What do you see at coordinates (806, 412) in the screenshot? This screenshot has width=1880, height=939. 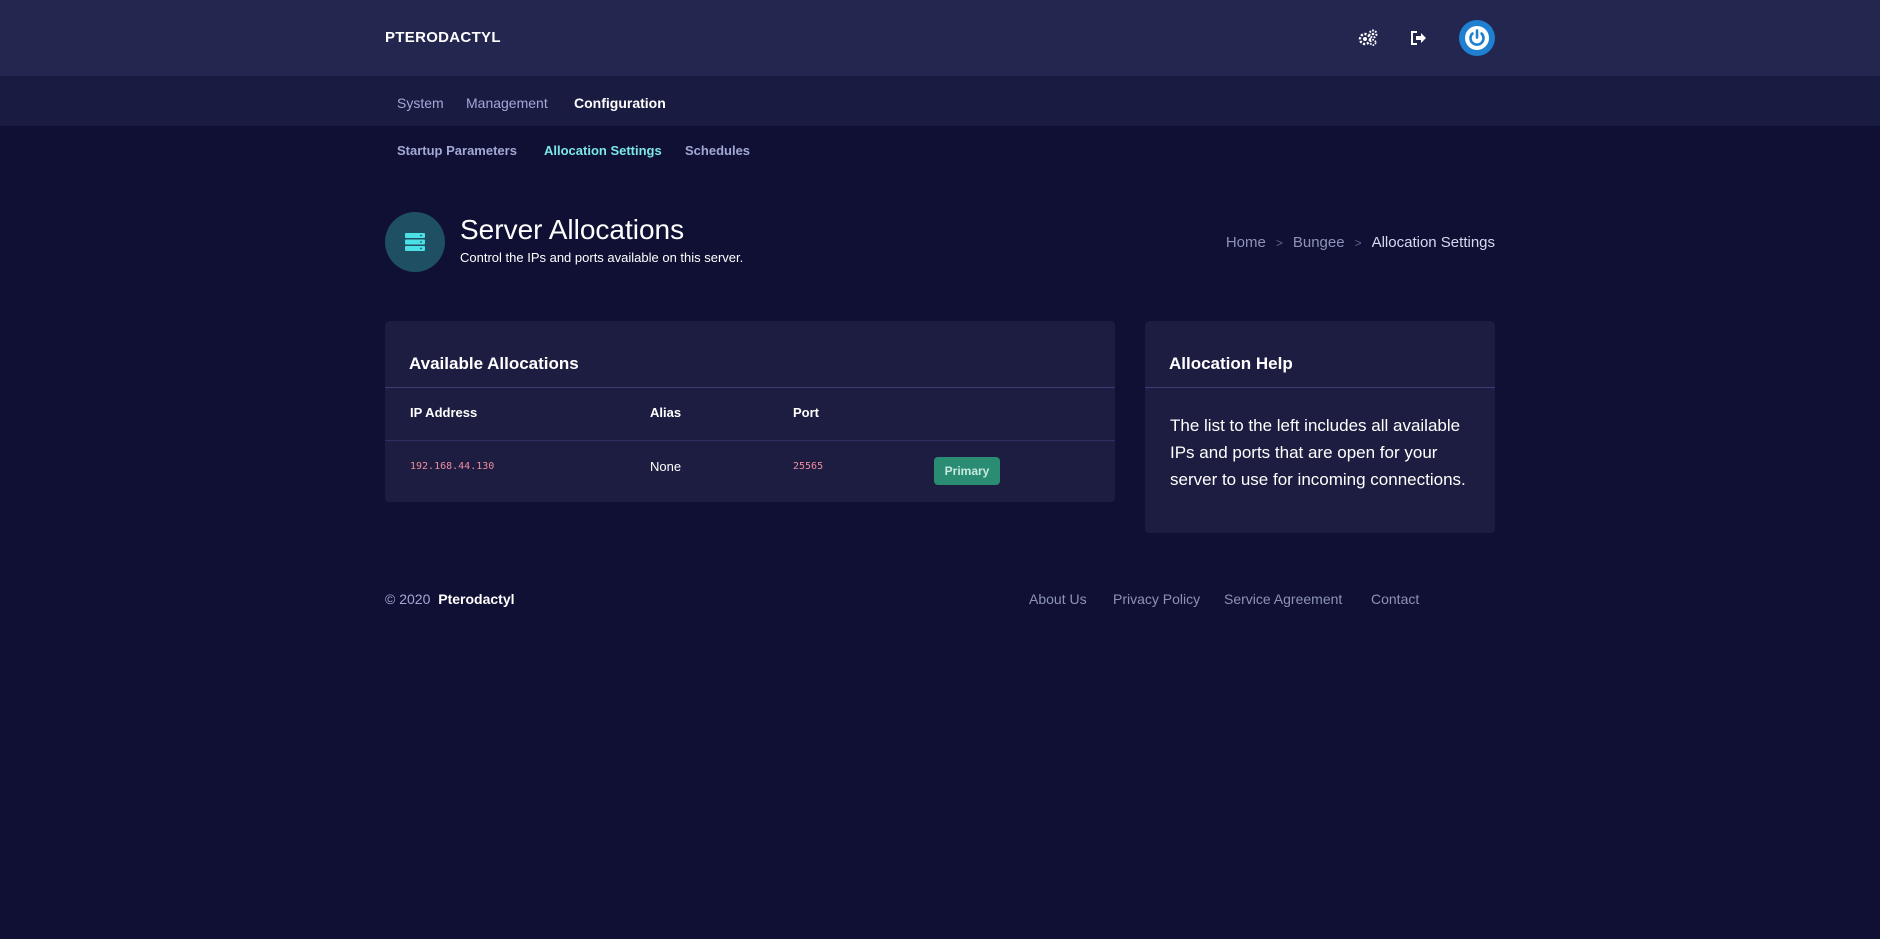 I see `column-header-port: Port` at bounding box center [806, 412].